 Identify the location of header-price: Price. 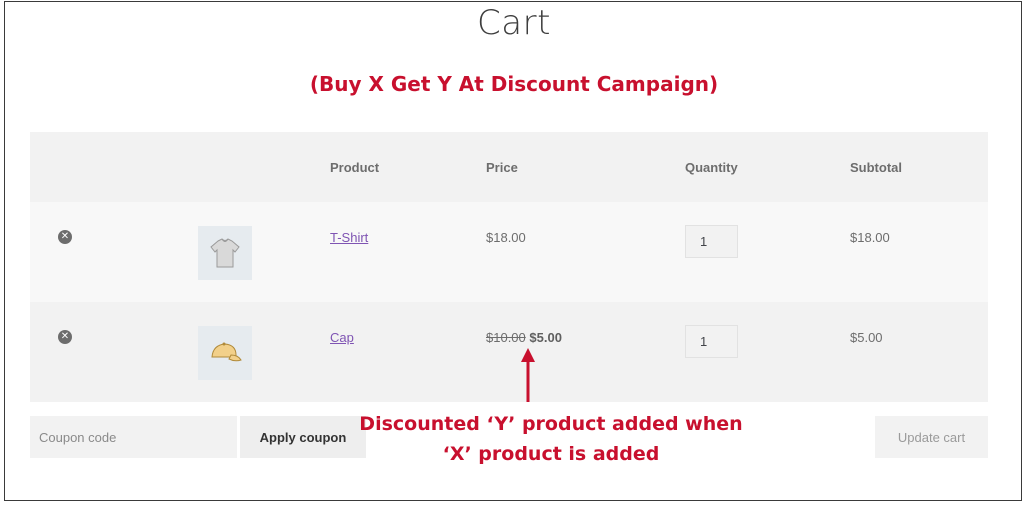
(502, 167).